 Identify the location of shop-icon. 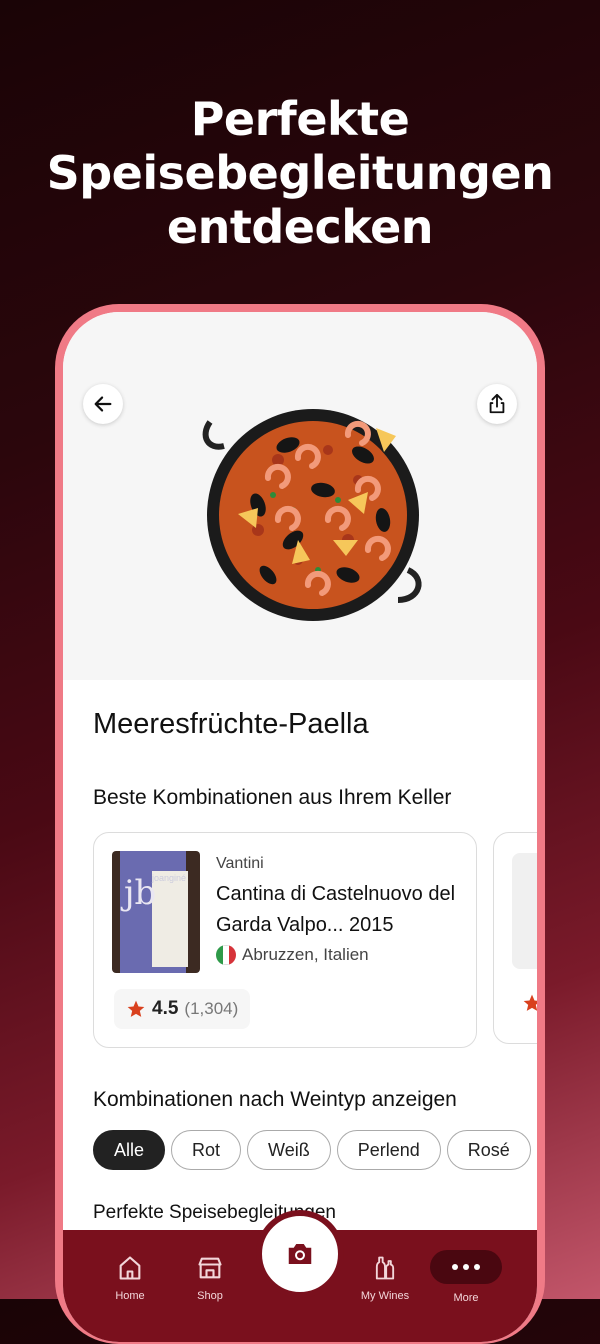
(210, 1268).